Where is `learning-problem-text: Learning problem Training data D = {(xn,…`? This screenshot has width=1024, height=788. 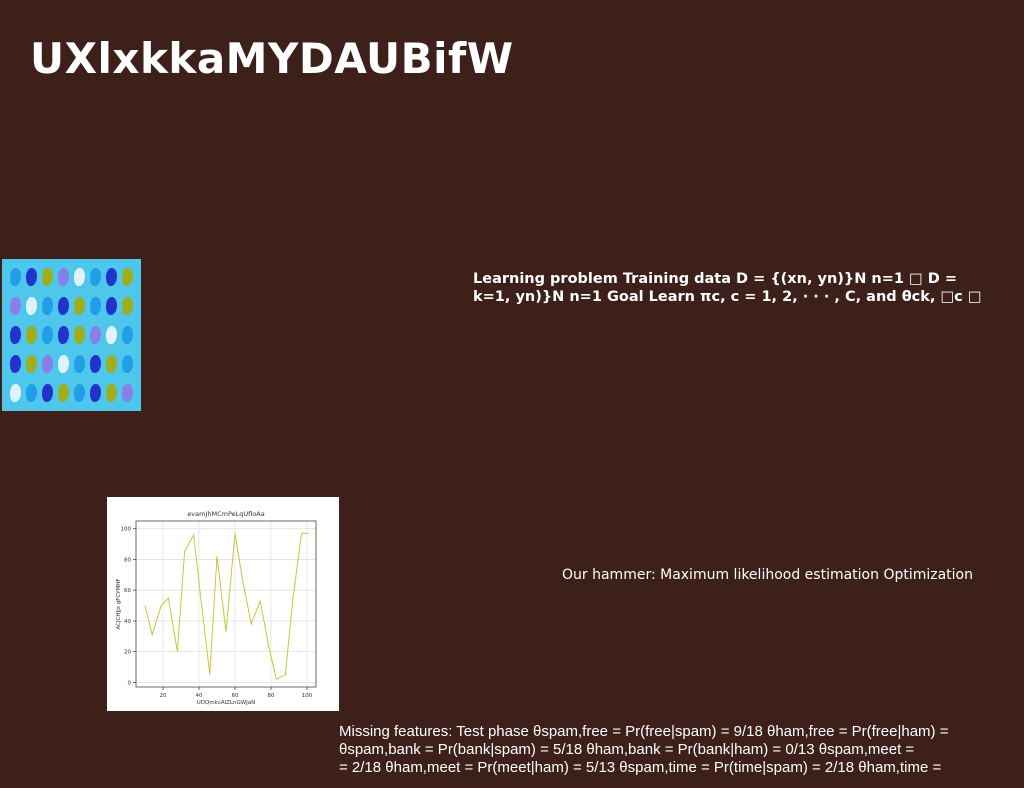 learning-problem-text: Learning problem Training data D = {(xn,… is located at coordinates (727, 288).